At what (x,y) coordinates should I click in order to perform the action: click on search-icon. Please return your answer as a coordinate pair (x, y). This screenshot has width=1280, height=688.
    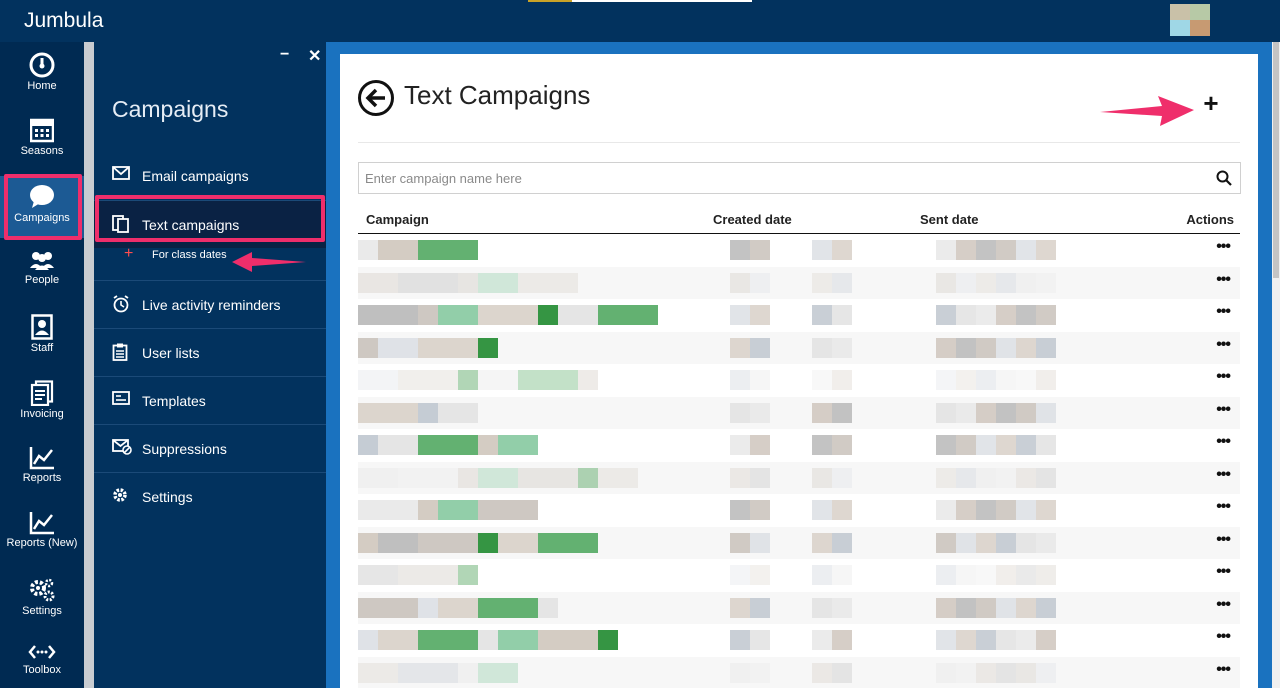
    Looking at the image, I should click on (1224, 178).